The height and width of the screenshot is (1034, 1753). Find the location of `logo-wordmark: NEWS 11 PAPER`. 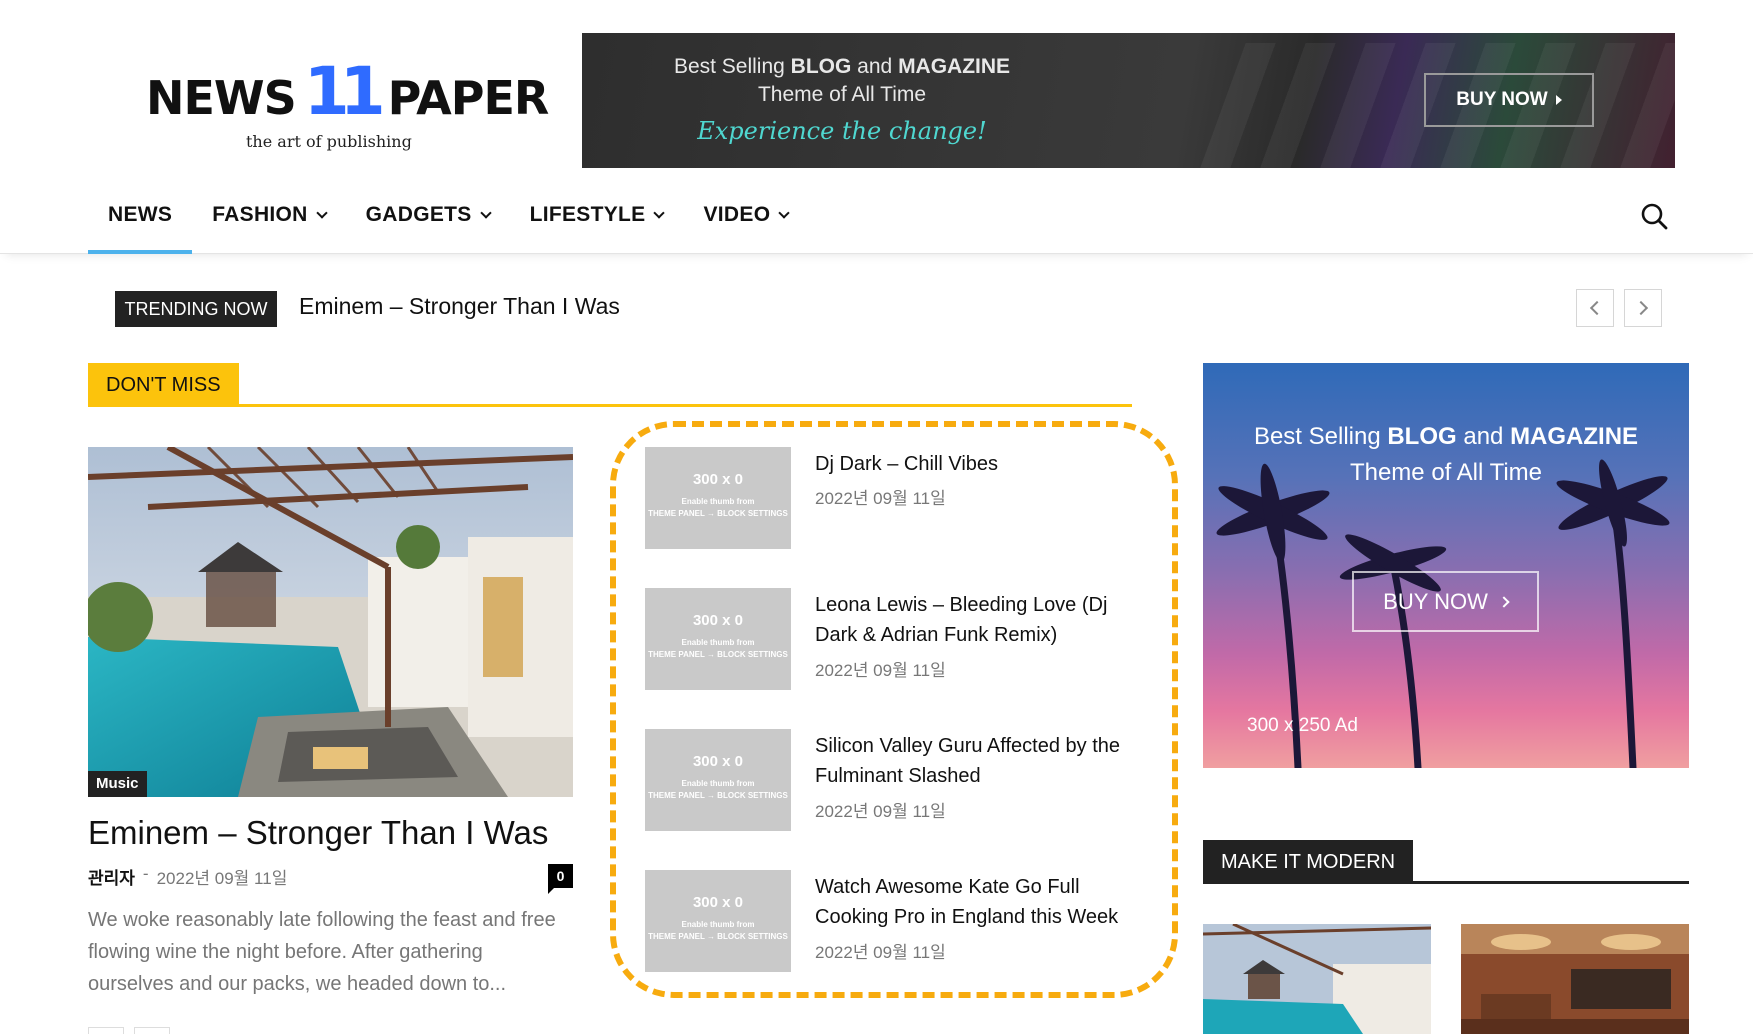

logo-wordmark: NEWS 11 PAPER is located at coordinates (347, 91).